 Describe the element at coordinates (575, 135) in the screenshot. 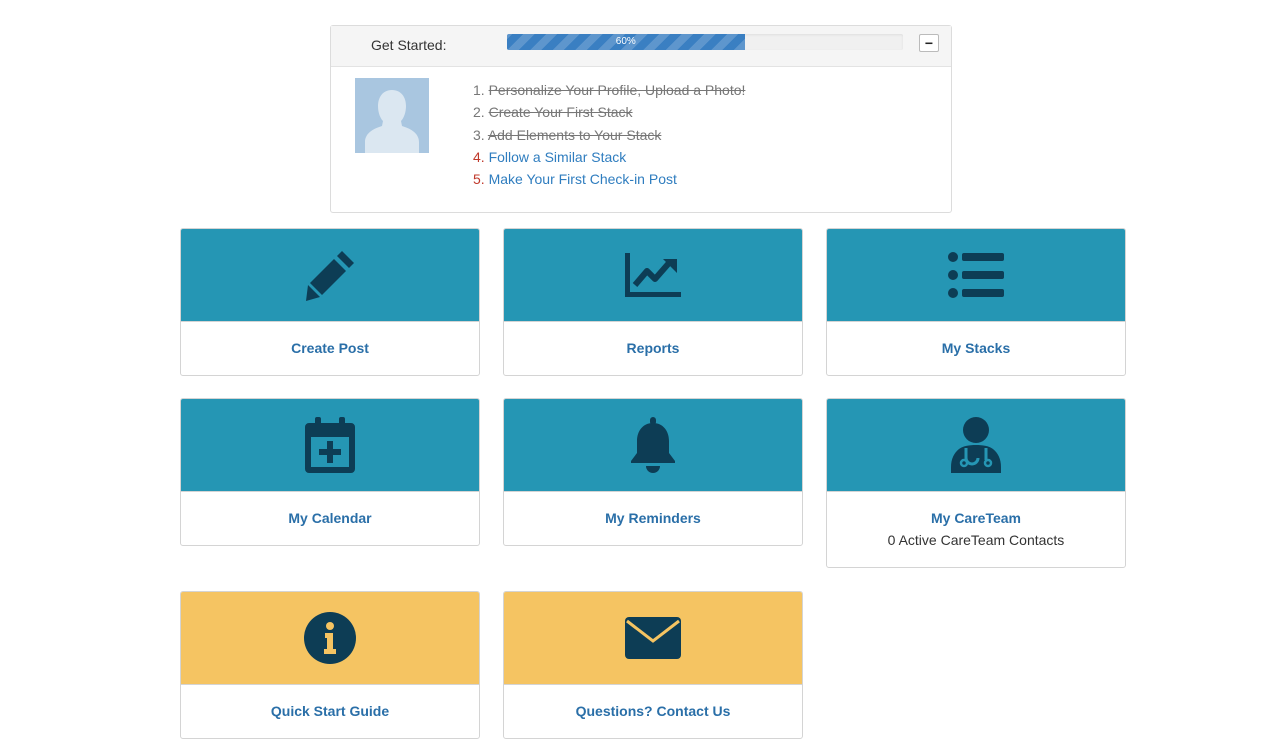

I see `step-link: Add Elements to Your Stack` at that location.